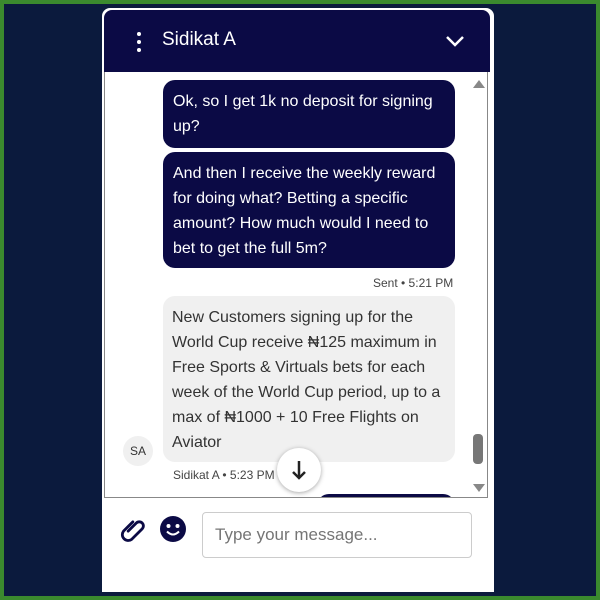  What do you see at coordinates (455, 41) in the screenshot?
I see `chevron-down-icon` at bounding box center [455, 41].